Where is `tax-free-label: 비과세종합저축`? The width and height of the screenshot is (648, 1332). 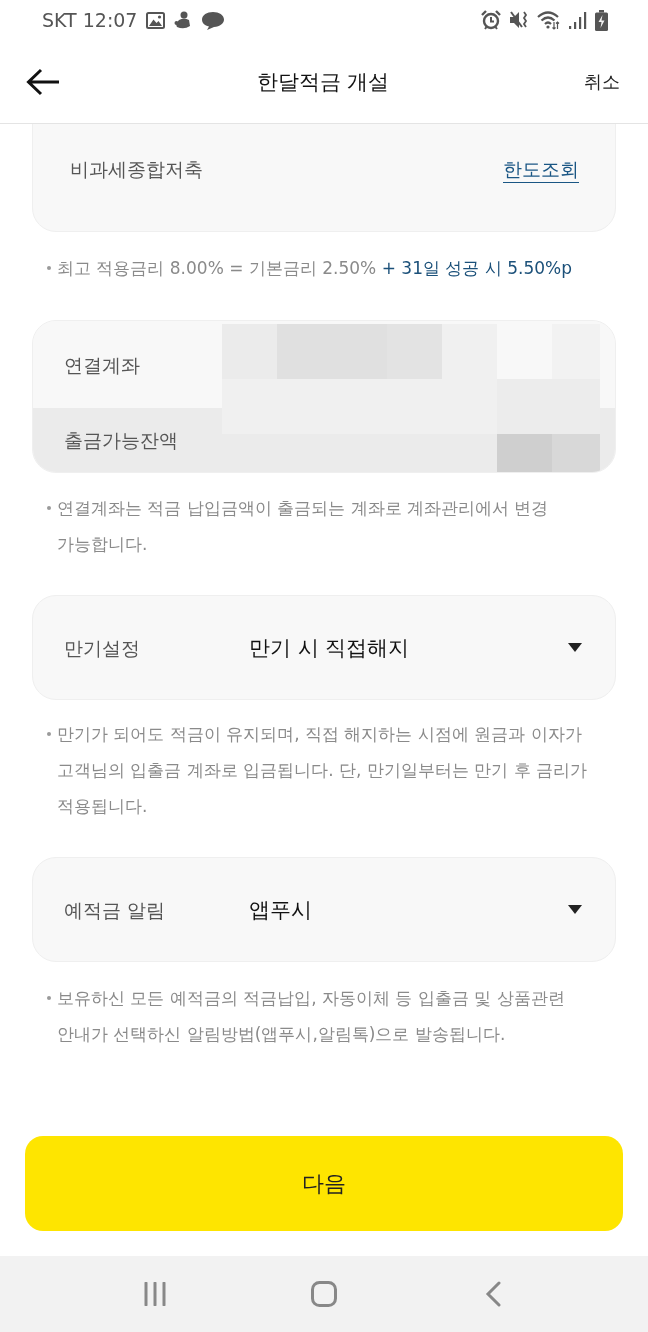 tax-free-label: 비과세종합저축 is located at coordinates (136, 169).